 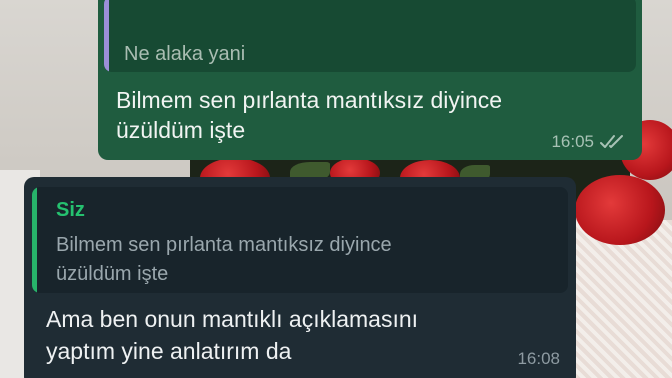 I want to click on message-line: üzüldüm işte, so click(x=181, y=130).